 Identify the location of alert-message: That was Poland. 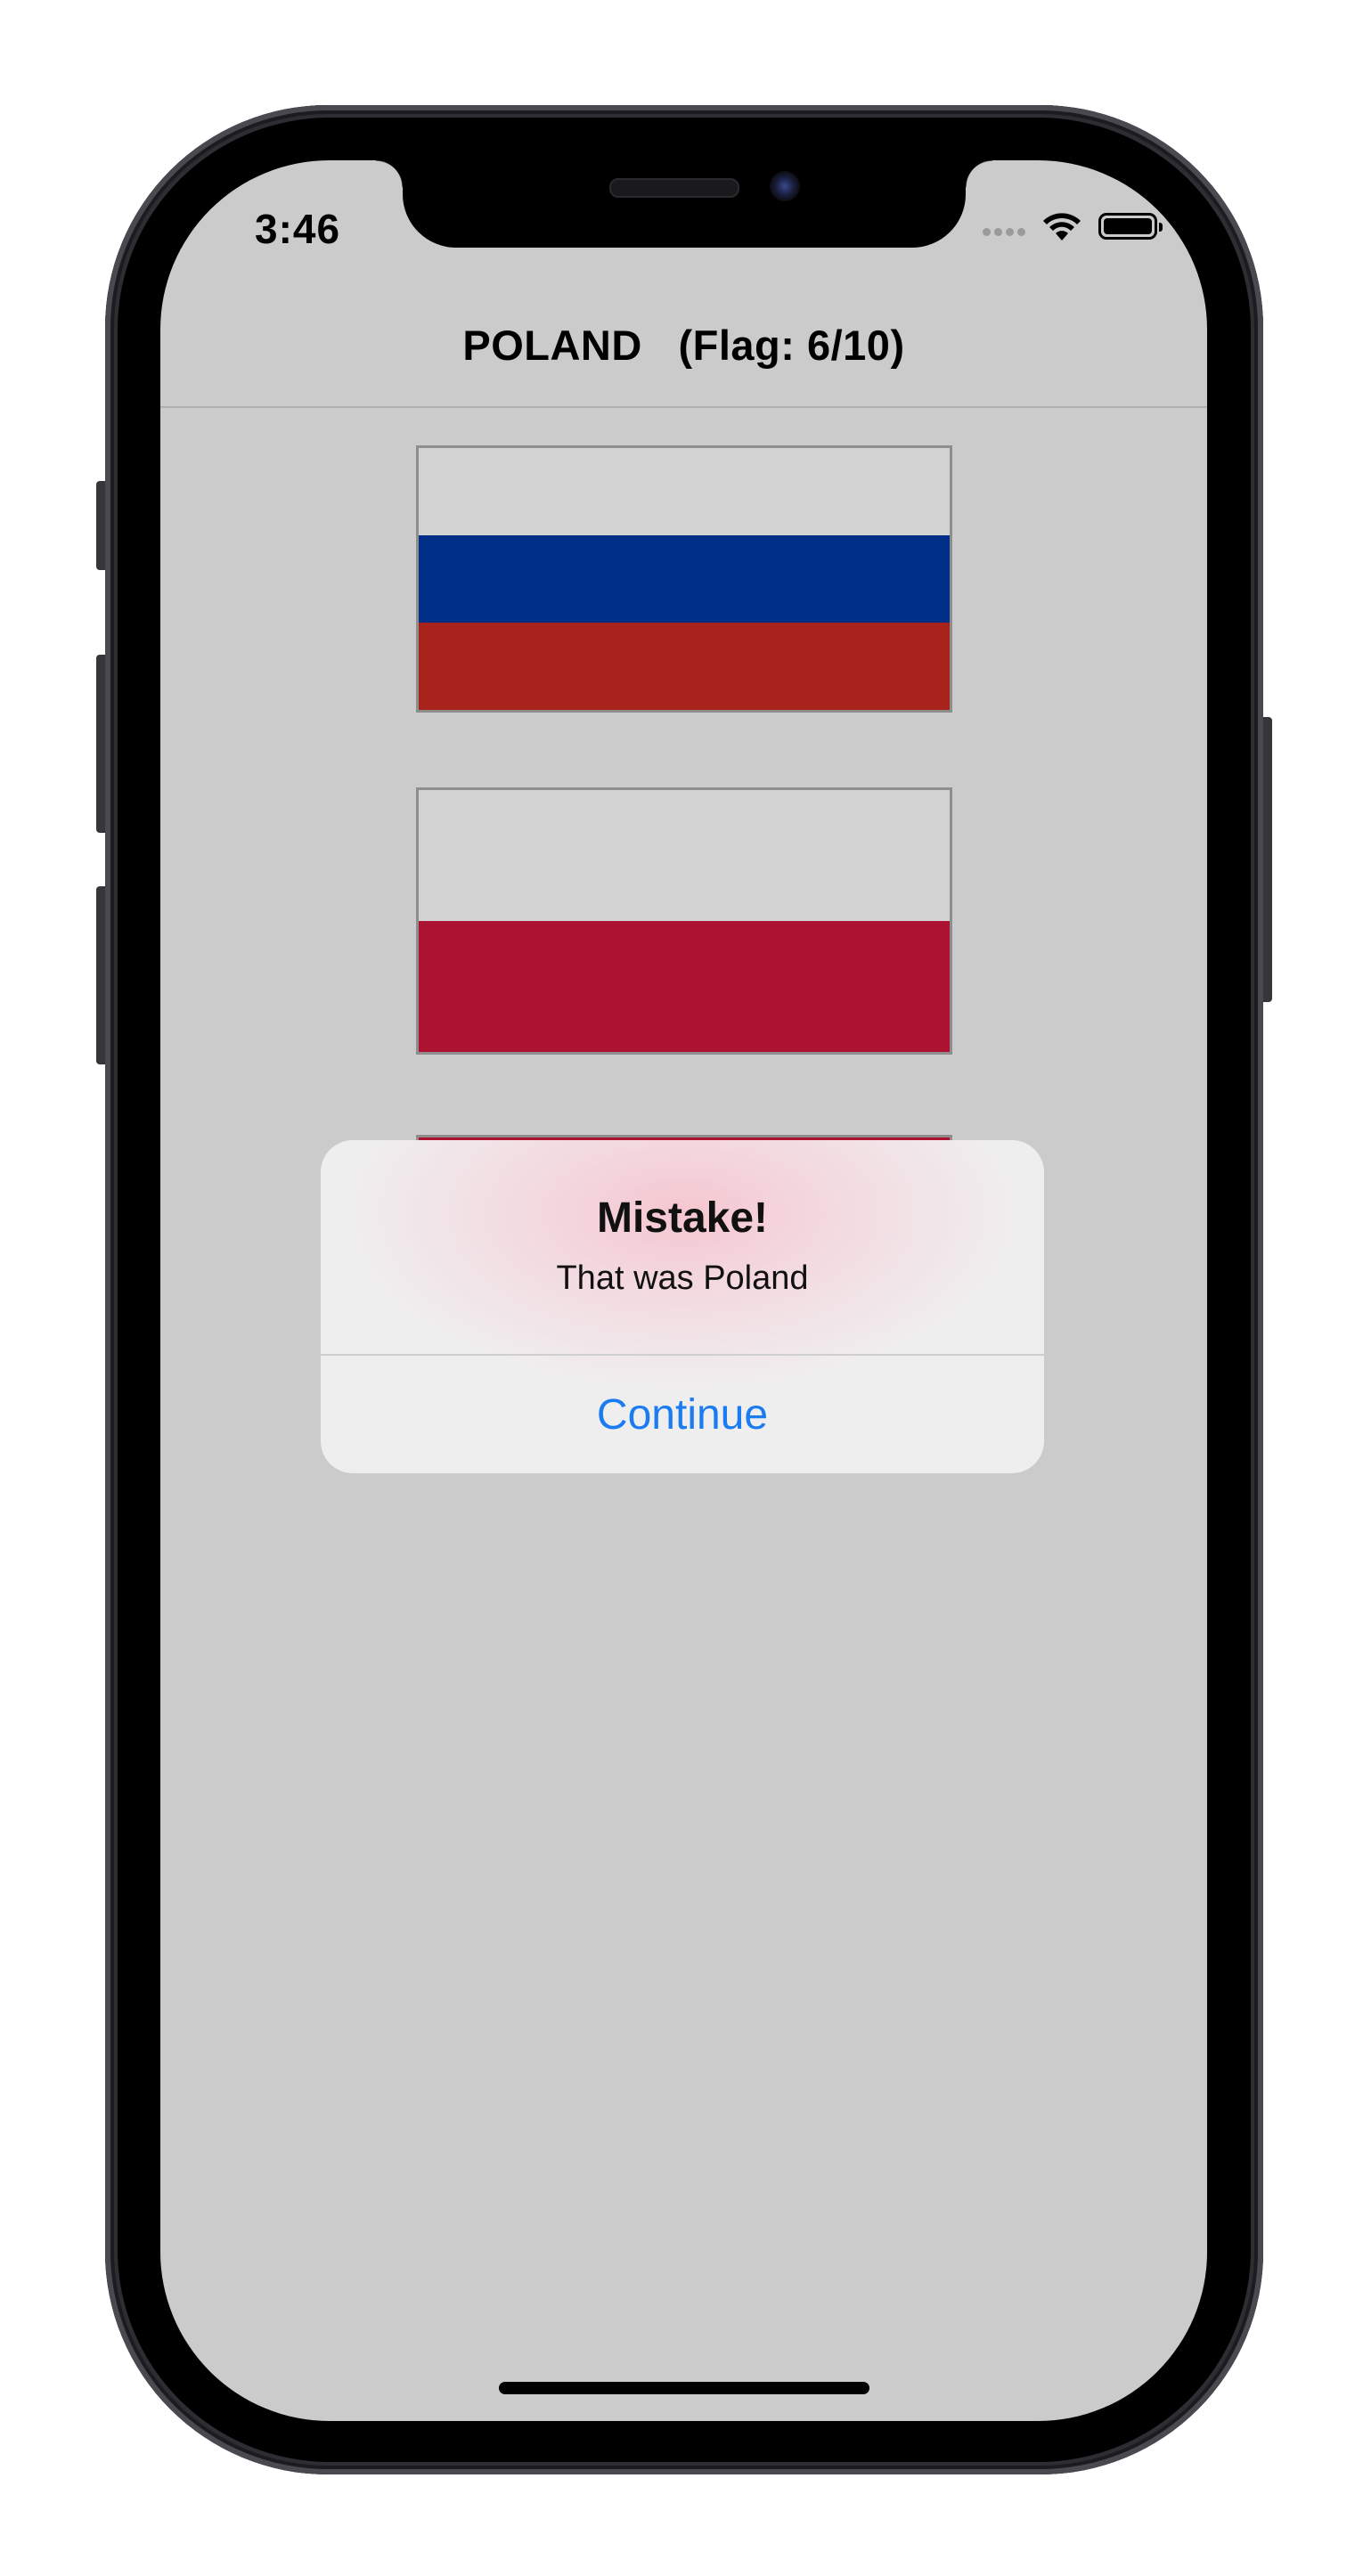
(682, 1278).